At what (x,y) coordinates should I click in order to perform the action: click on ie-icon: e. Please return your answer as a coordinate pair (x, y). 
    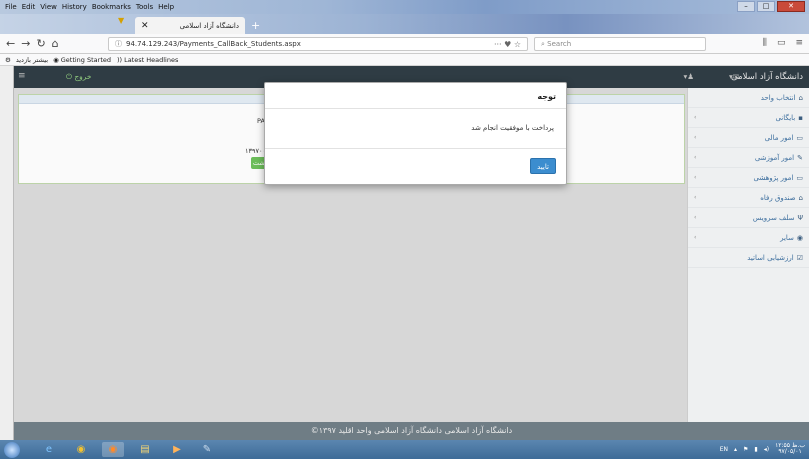
    Looking at the image, I should click on (49, 449).